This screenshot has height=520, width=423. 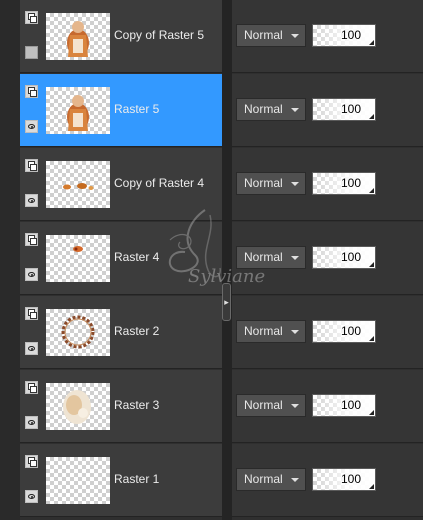 I want to click on layer-row: Copy of Raster 5 Normal 100, so click(x=211, y=36).